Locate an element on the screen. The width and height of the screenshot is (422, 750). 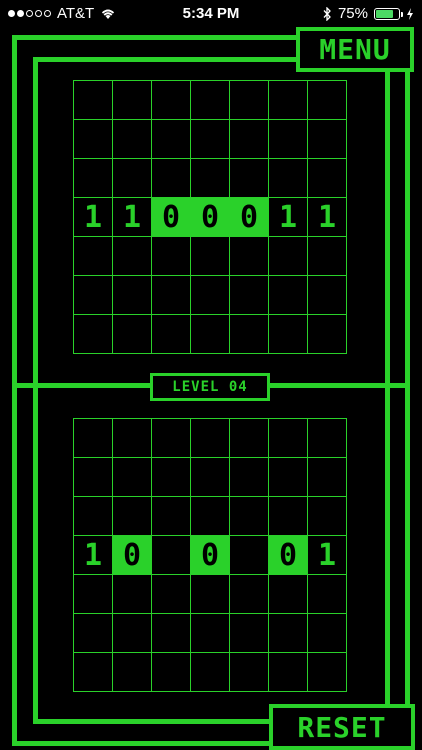
menu-label: MENU is located at coordinates (355, 49).